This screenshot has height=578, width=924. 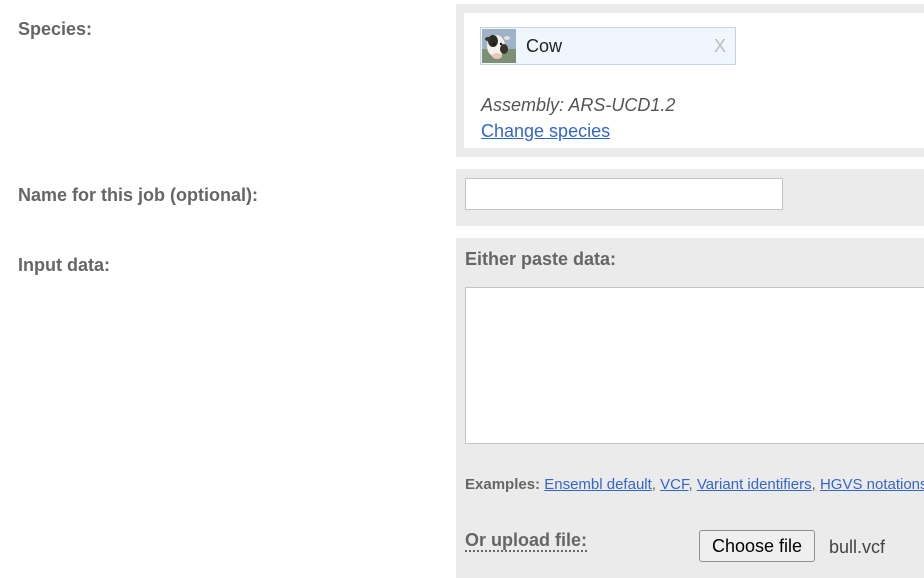 I want to click on job-name-input, so click(x=624, y=194).